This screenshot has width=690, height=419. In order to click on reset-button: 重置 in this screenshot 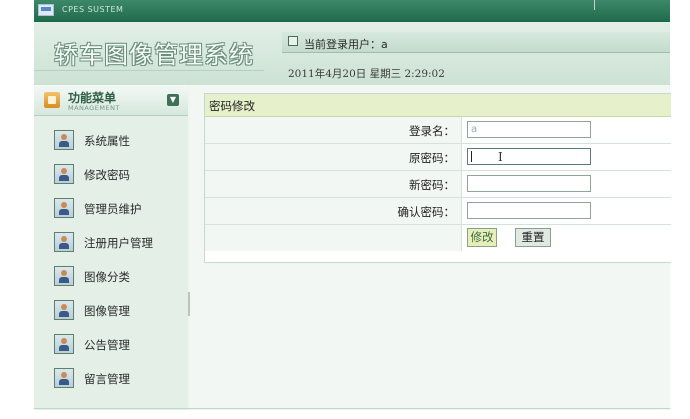, I will do `click(533, 237)`.